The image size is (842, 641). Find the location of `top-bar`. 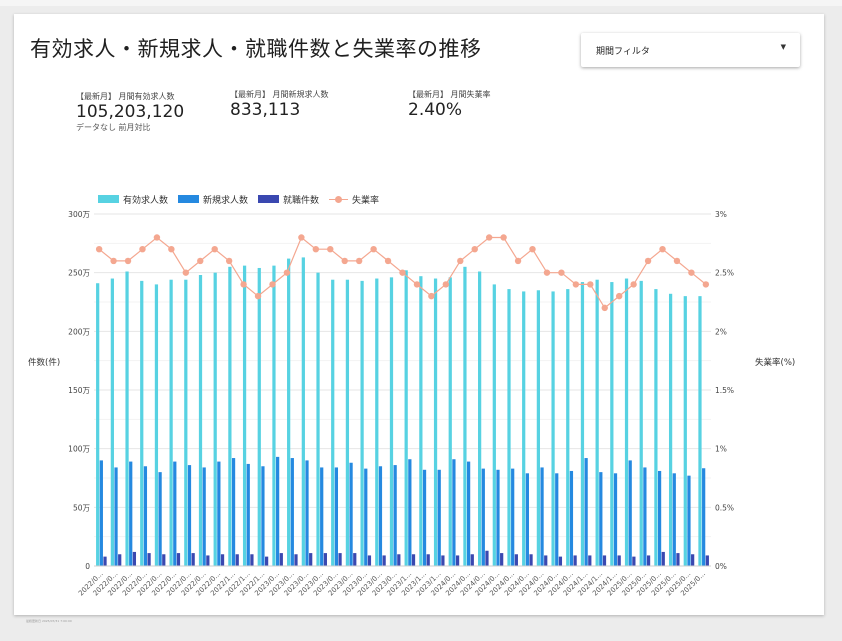

top-bar is located at coordinates (421, 3).